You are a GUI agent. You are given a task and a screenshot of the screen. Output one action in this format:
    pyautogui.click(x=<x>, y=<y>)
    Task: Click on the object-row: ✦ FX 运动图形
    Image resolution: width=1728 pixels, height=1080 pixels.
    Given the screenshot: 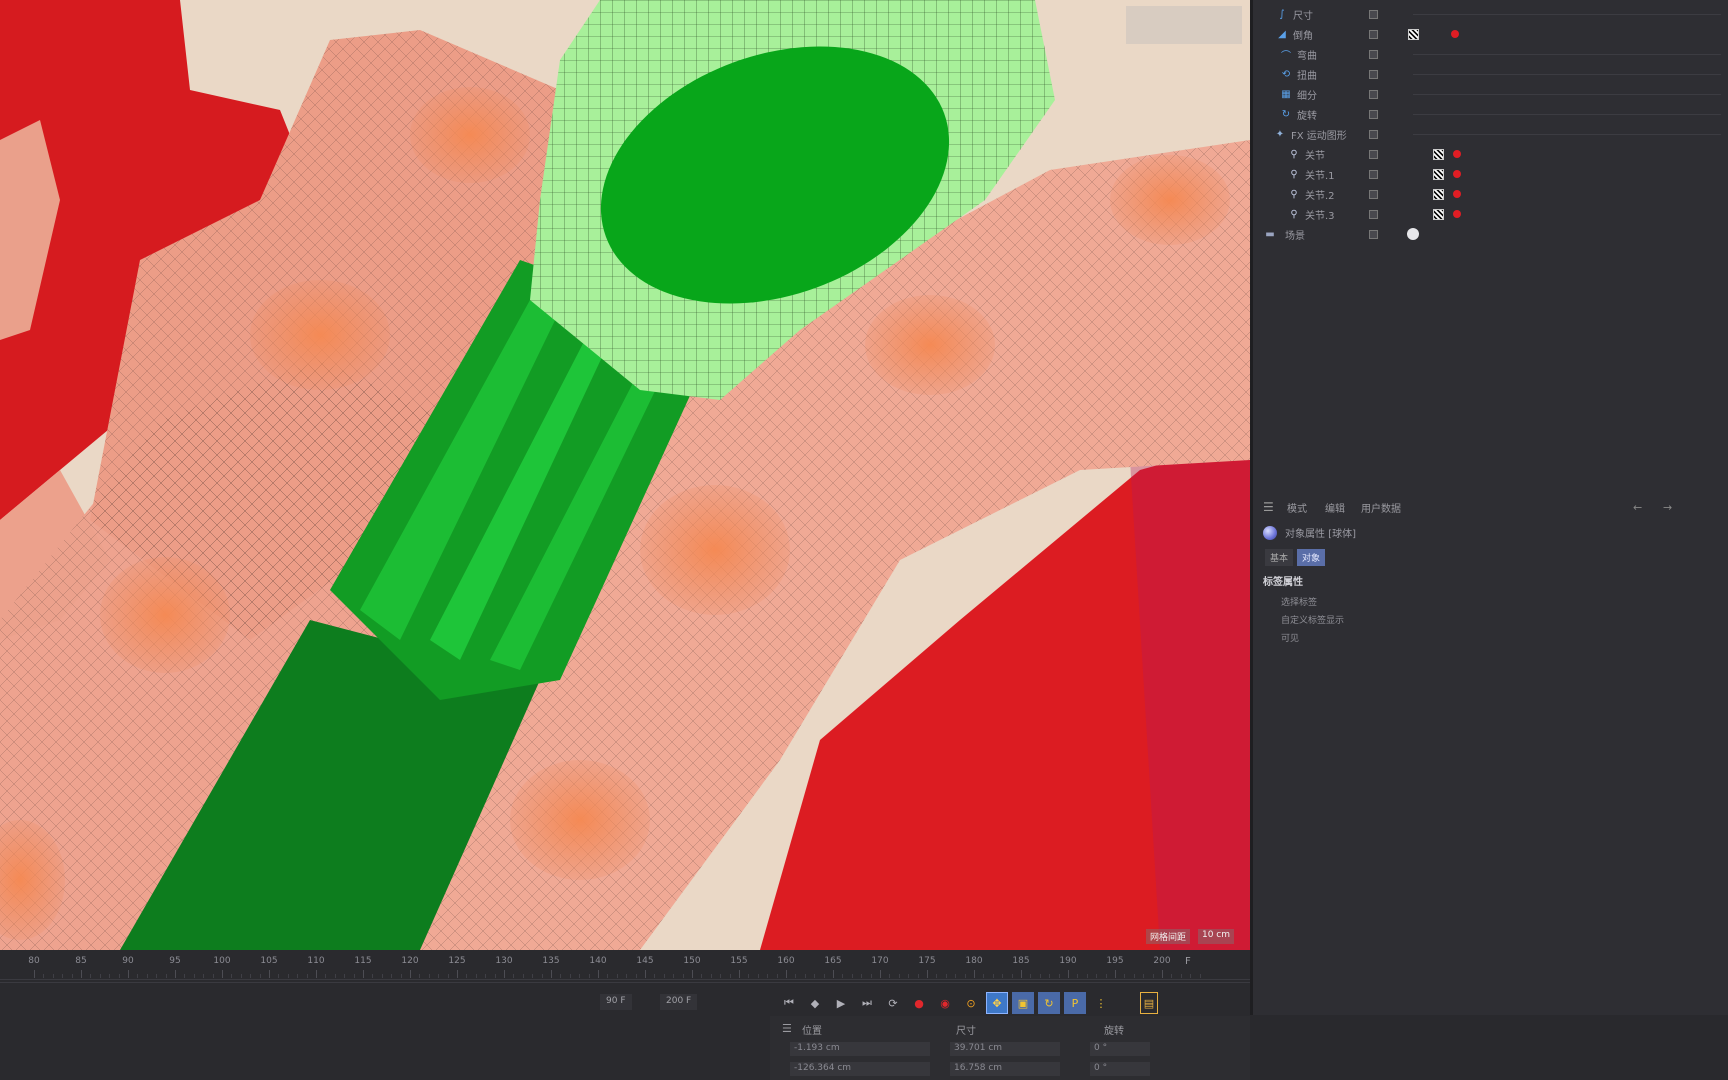 What is the action you would take?
    pyautogui.click(x=1490, y=134)
    